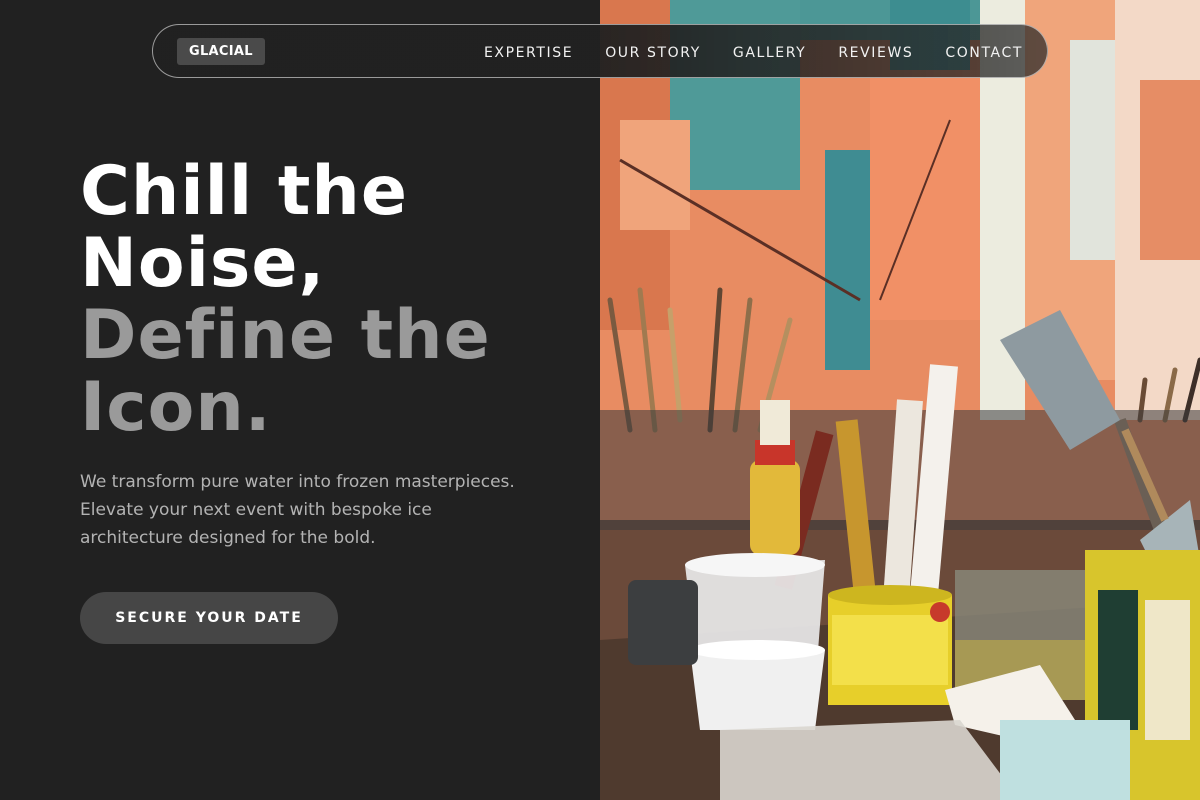 The height and width of the screenshot is (800, 1200). I want to click on secure-your-date-button: SECURE YOUR DATE, so click(209, 618).